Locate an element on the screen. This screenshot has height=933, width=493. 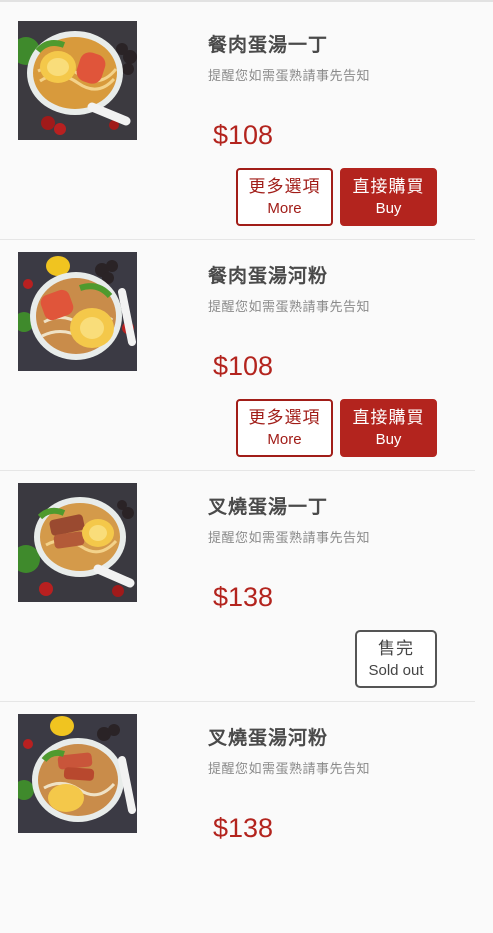
sold-out-label: 售完 is located at coordinates (396, 649).